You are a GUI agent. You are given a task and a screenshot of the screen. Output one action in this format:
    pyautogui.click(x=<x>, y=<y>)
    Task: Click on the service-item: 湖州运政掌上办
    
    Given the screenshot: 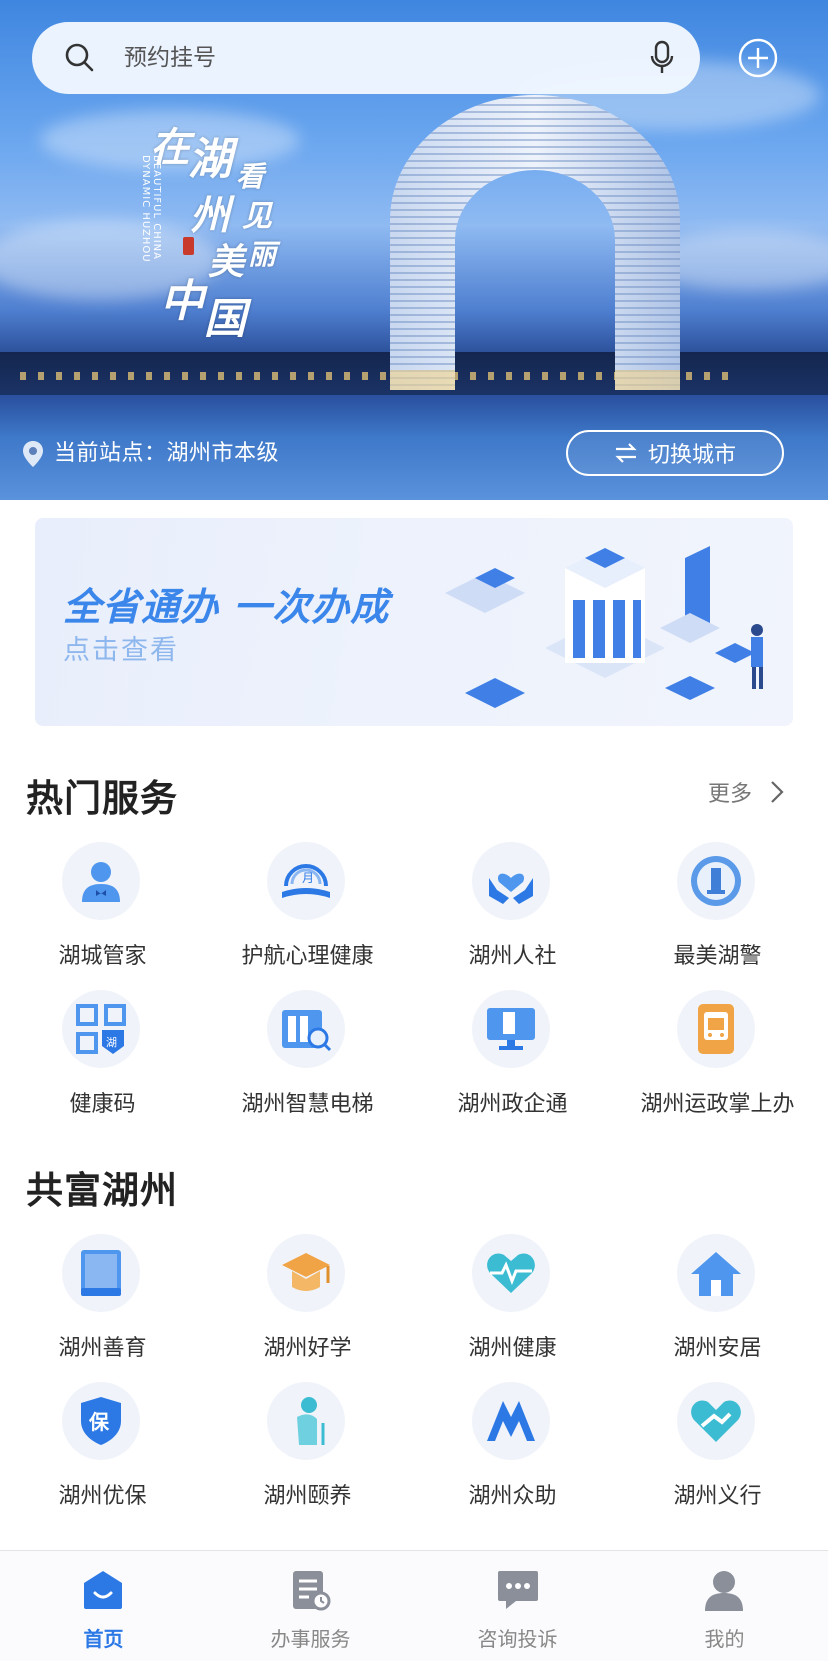 What is the action you would take?
    pyautogui.click(x=717, y=1064)
    